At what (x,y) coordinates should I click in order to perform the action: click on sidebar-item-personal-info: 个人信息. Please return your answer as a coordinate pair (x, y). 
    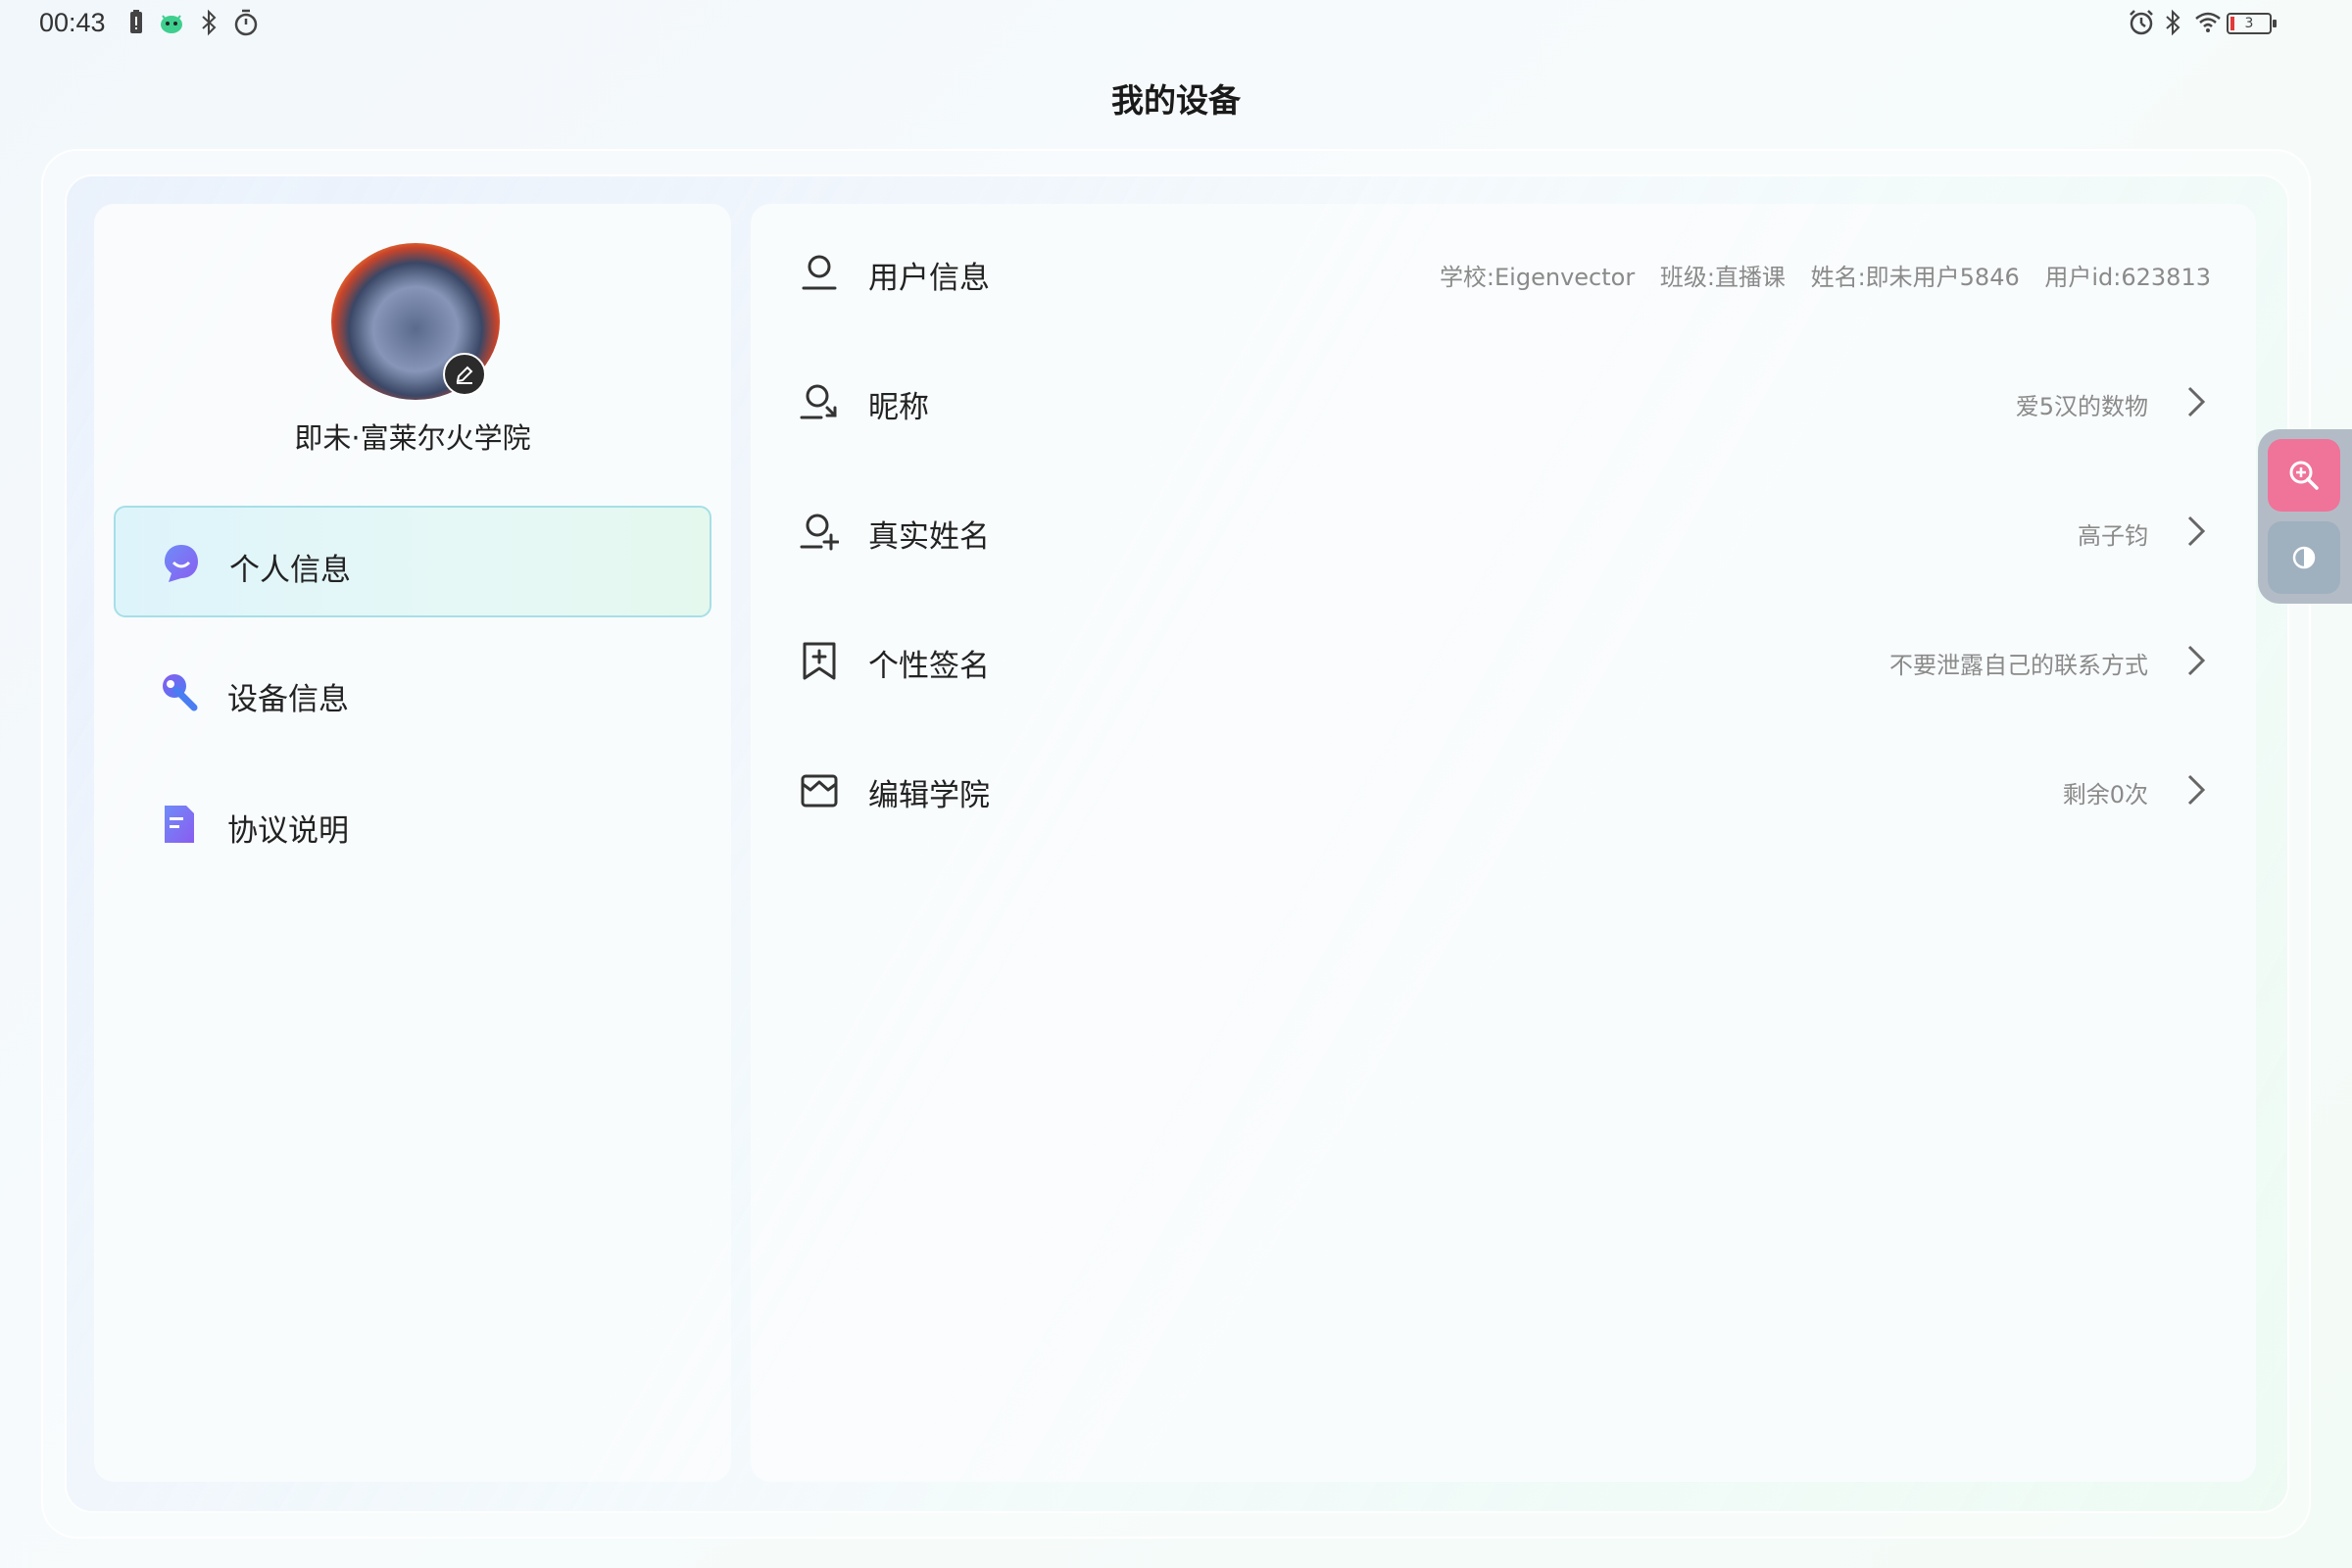
    Looking at the image, I should click on (412, 561).